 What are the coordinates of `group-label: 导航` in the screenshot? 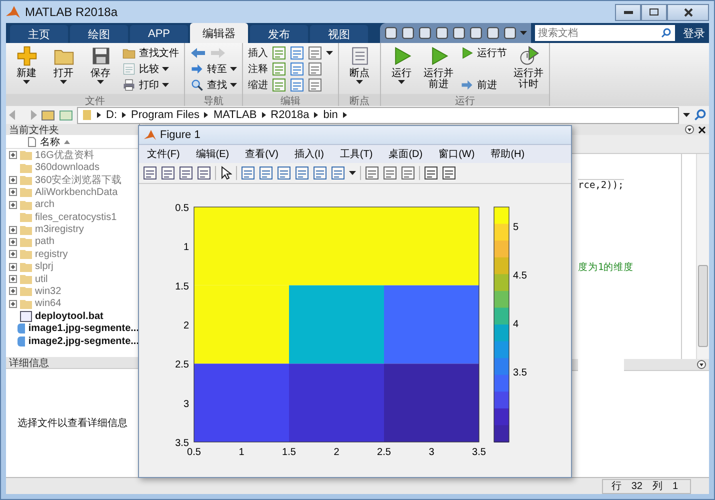 It's located at (213, 100).